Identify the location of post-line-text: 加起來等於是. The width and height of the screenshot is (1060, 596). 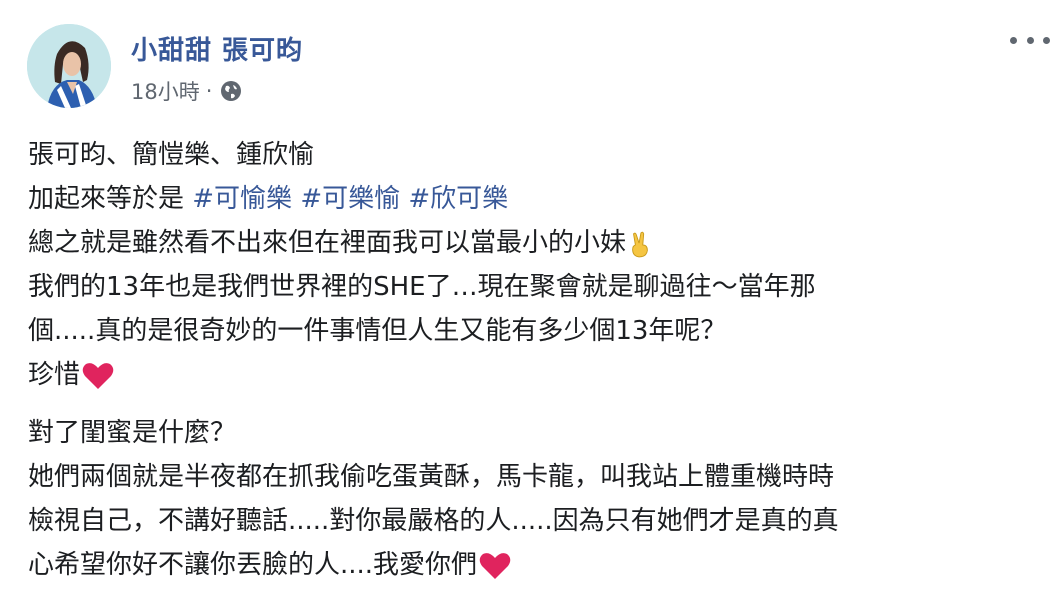
(110, 199).